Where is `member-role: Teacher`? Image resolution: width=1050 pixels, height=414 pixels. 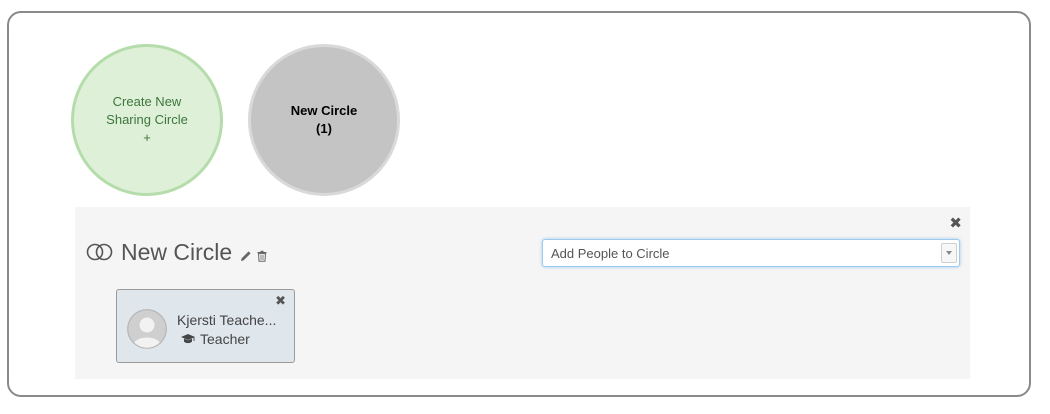 member-role: Teacher is located at coordinates (215, 339).